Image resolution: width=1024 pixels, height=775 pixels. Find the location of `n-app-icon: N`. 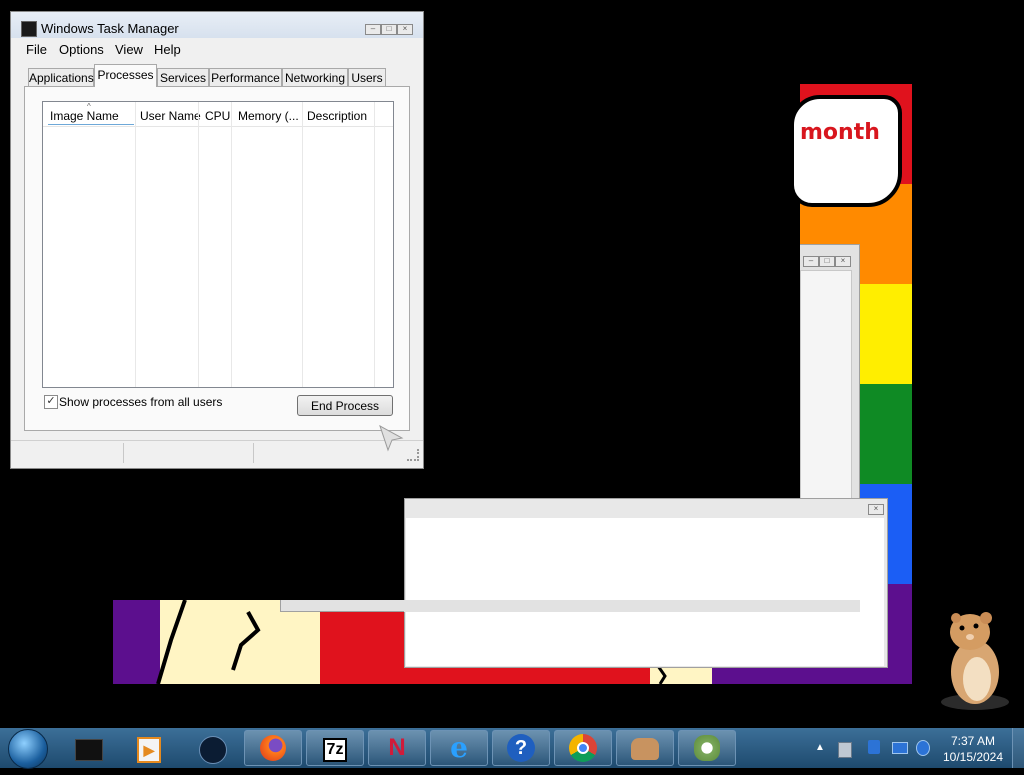

n-app-icon: N is located at coordinates (397, 748).